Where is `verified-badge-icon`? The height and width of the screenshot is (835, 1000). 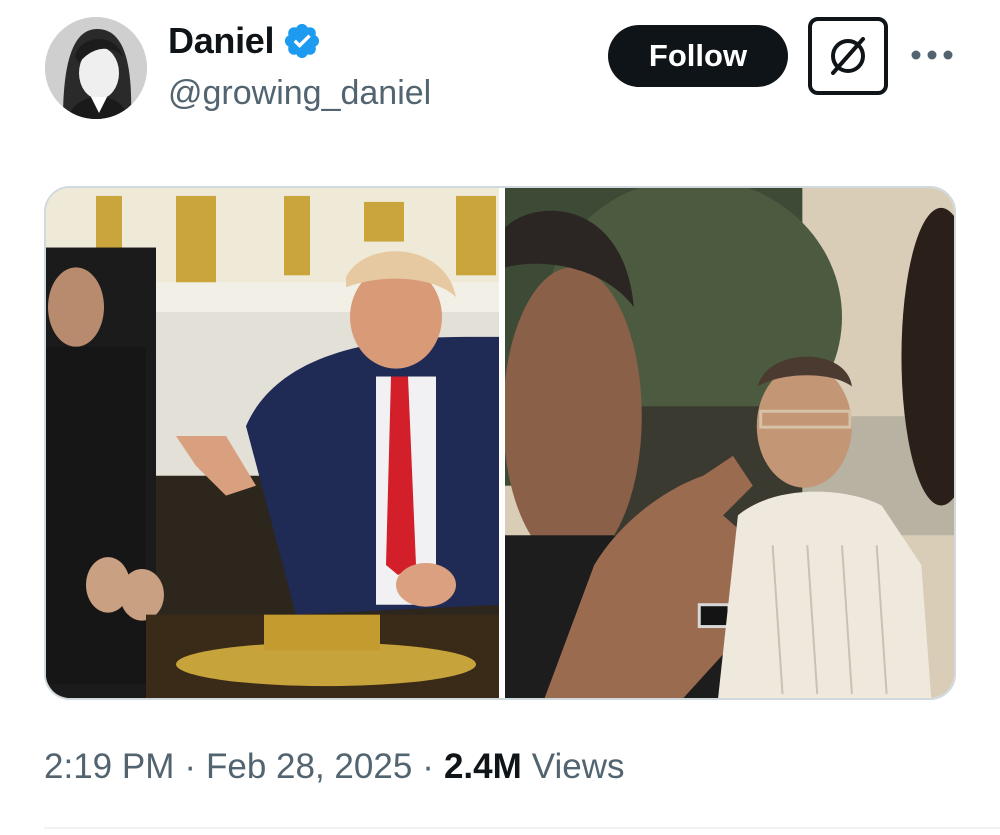 verified-badge-icon is located at coordinates (302, 41).